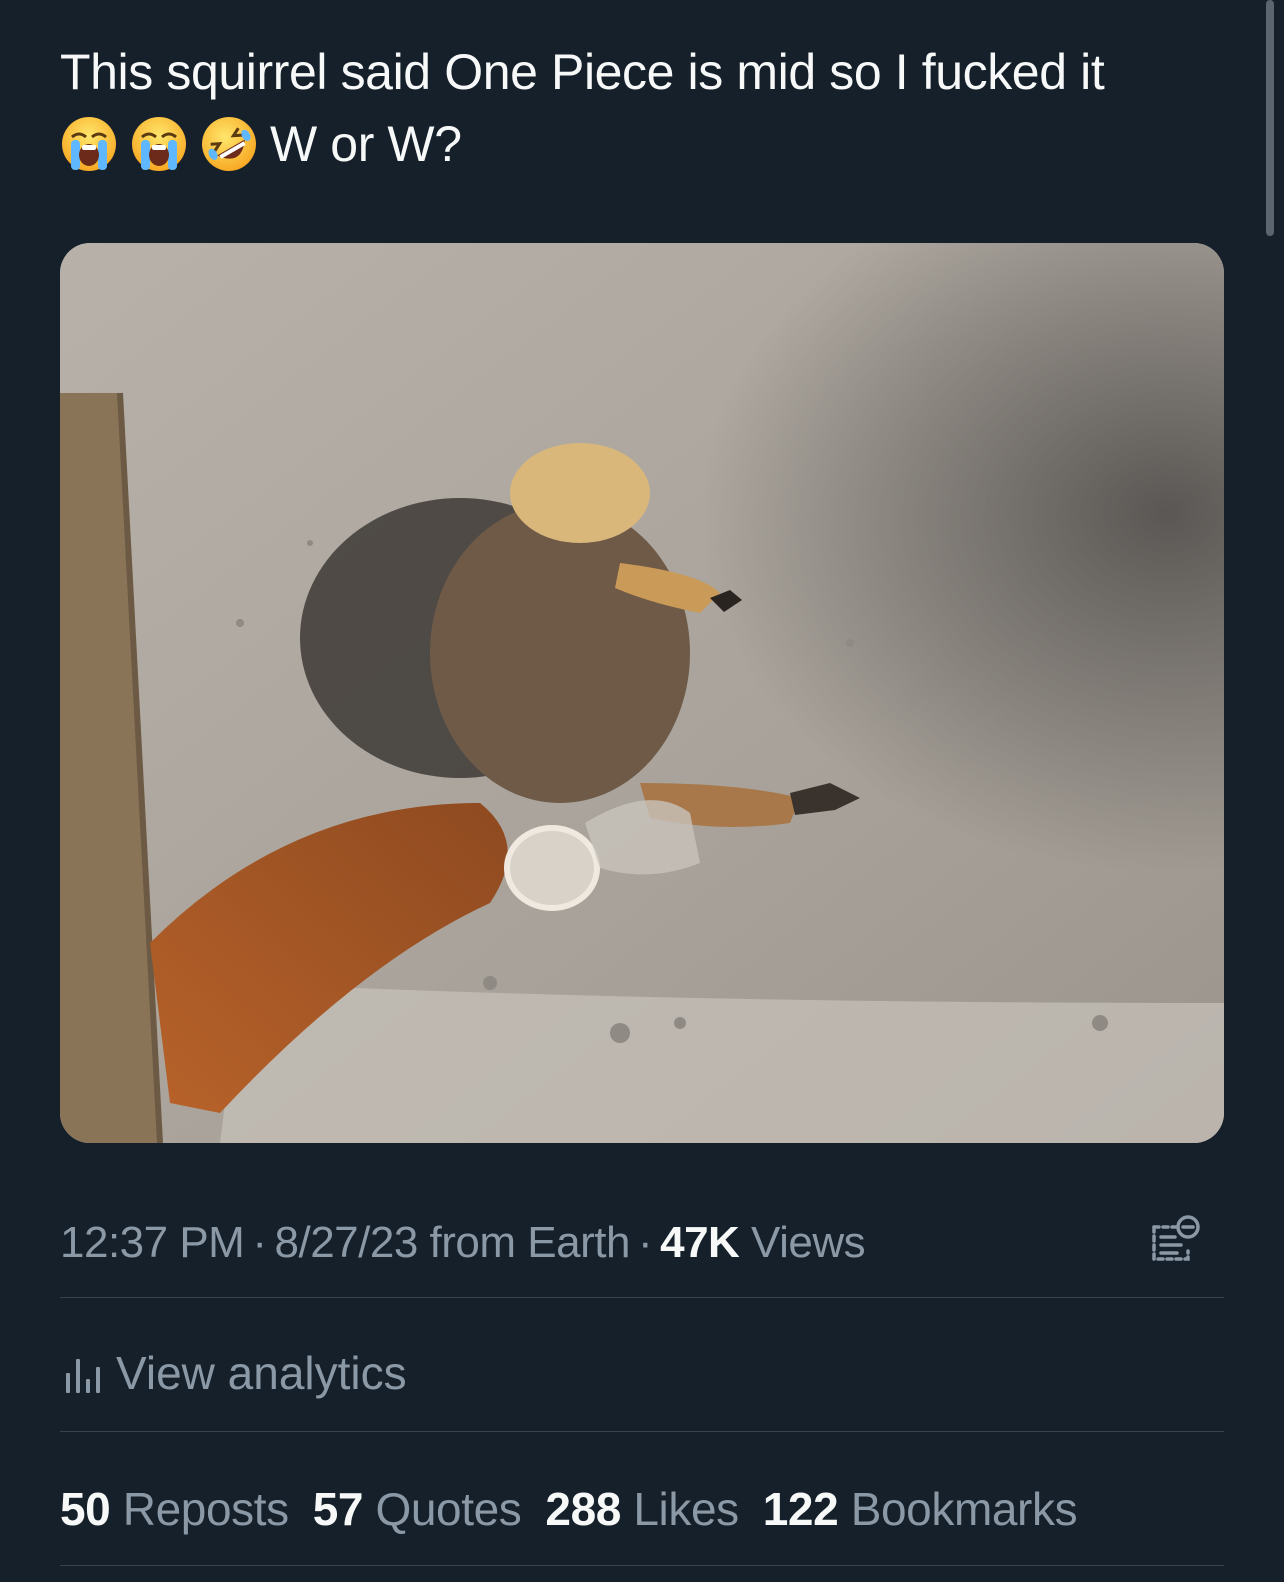  What do you see at coordinates (808, 1242) in the screenshot?
I see `views-label: Views` at bounding box center [808, 1242].